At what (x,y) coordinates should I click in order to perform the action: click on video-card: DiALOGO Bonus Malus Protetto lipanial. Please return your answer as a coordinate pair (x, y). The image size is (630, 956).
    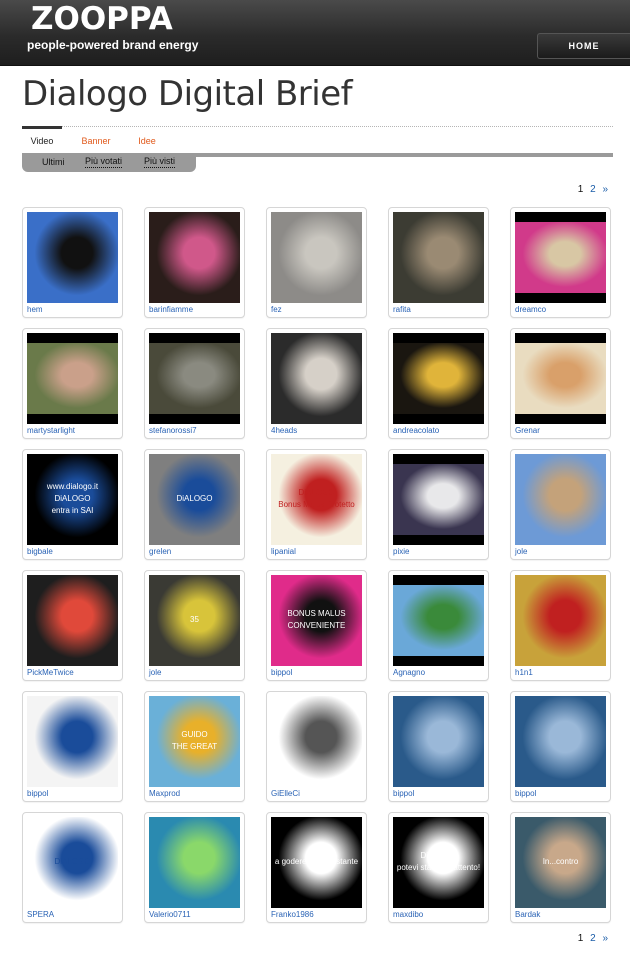
    Looking at the image, I should click on (316, 504).